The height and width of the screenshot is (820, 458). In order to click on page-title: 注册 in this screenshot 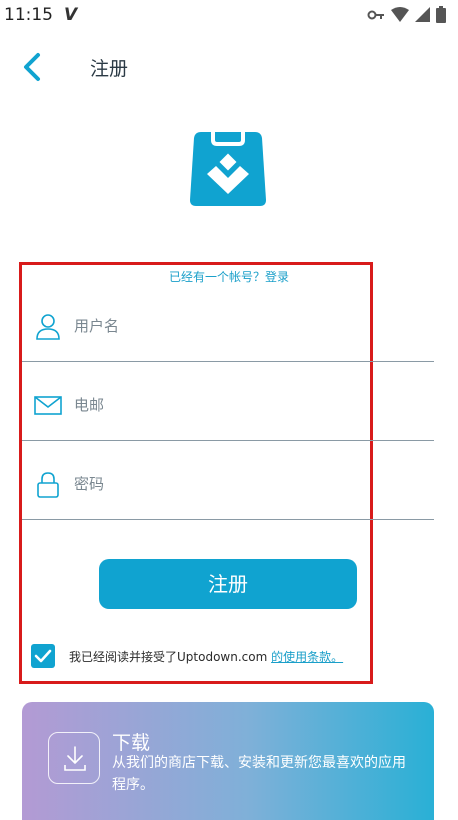, I will do `click(109, 69)`.